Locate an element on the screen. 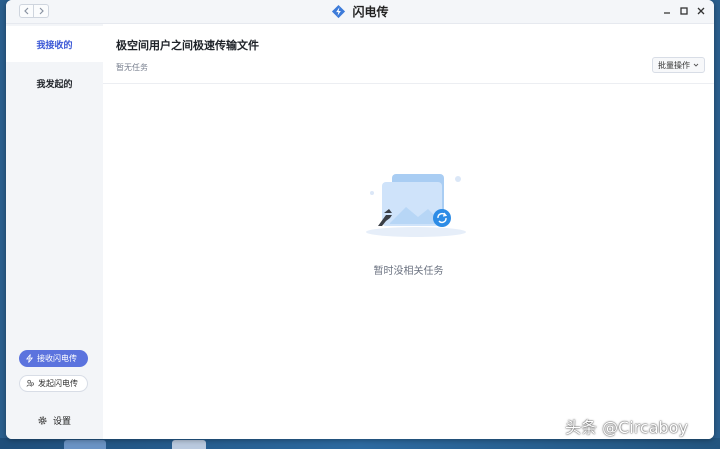 The height and width of the screenshot is (449, 720). forward-button is located at coordinates (41, 11).